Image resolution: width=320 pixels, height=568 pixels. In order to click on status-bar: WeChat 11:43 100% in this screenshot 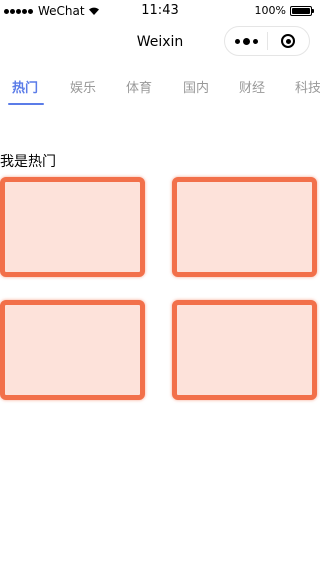, I will do `click(160, 11)`.